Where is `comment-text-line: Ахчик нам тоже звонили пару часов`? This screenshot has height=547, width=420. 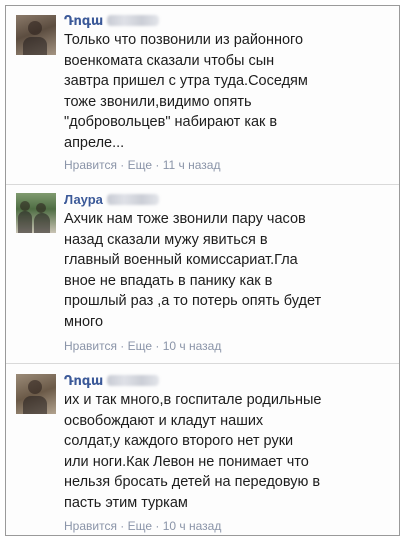 comment-text-line: Ахчик нам тоже звонили пару часов is located at coordinates (185, 219).